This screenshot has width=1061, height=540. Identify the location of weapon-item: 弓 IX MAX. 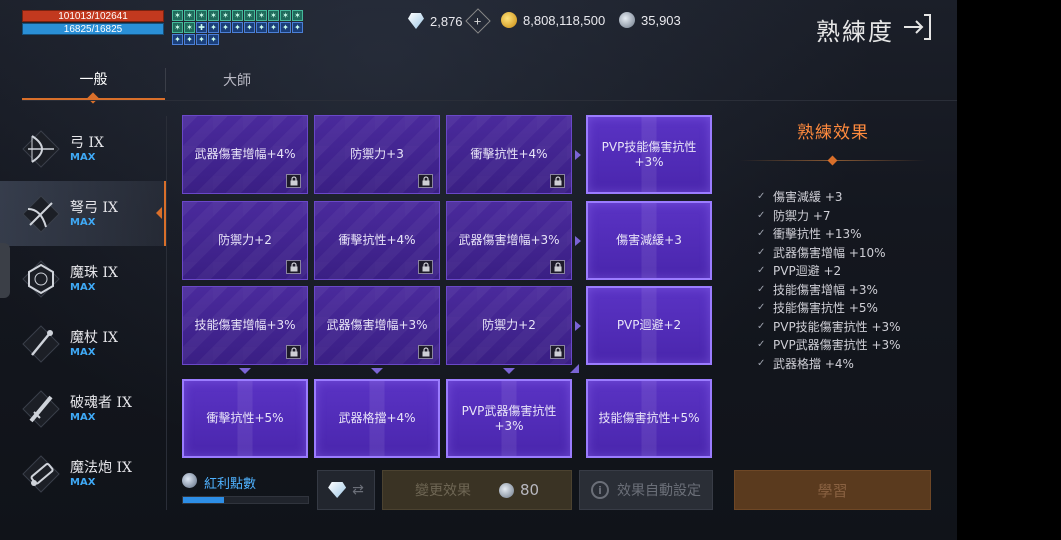
(83, 148).